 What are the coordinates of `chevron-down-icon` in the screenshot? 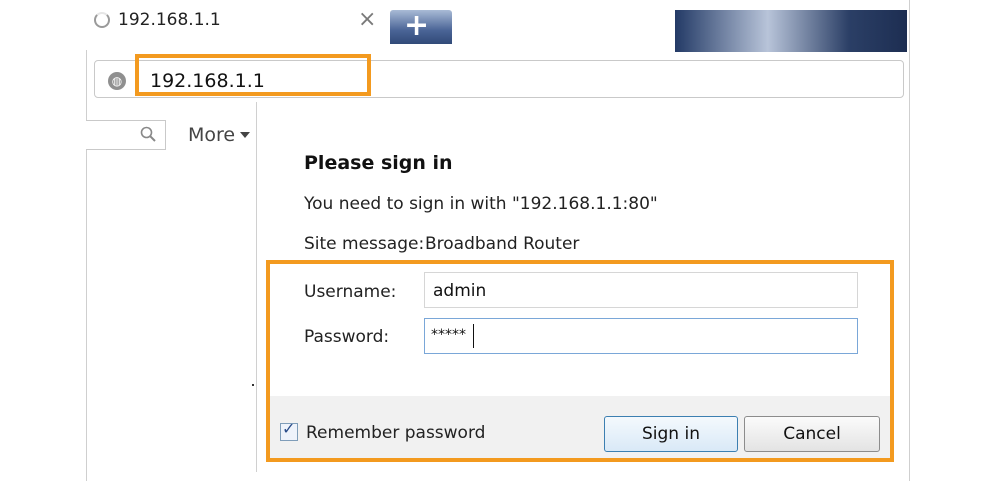 It's located at (245, 135).